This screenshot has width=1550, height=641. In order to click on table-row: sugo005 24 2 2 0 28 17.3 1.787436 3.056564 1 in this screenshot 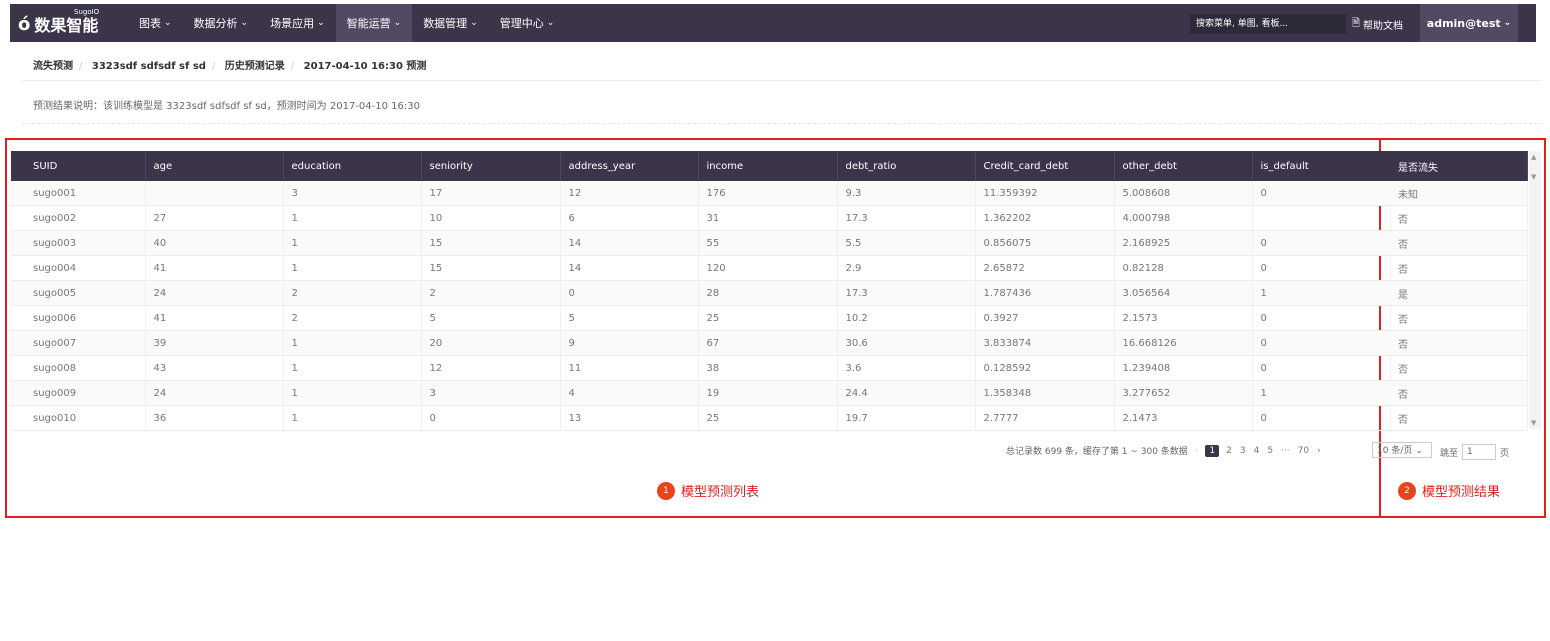, I will do `click(701, 293)`.